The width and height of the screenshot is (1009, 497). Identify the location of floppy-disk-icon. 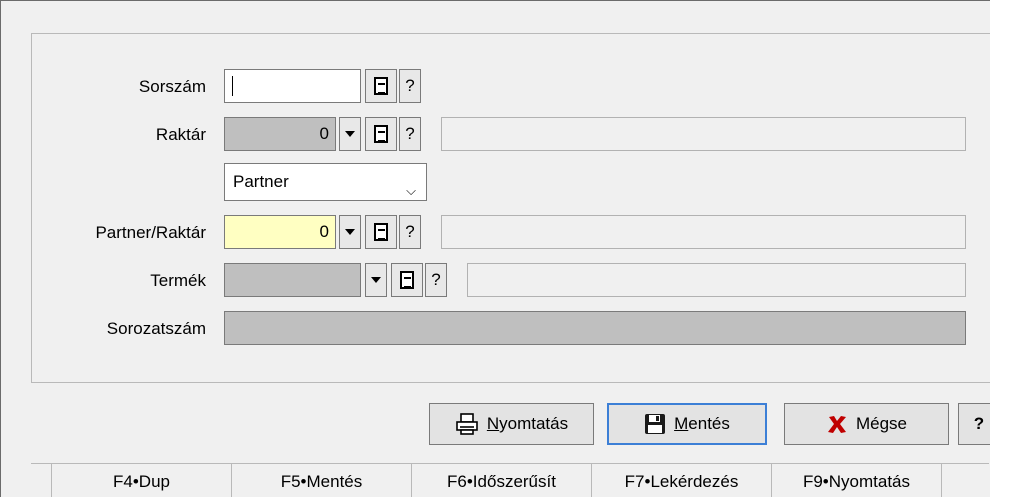
(655, 424).